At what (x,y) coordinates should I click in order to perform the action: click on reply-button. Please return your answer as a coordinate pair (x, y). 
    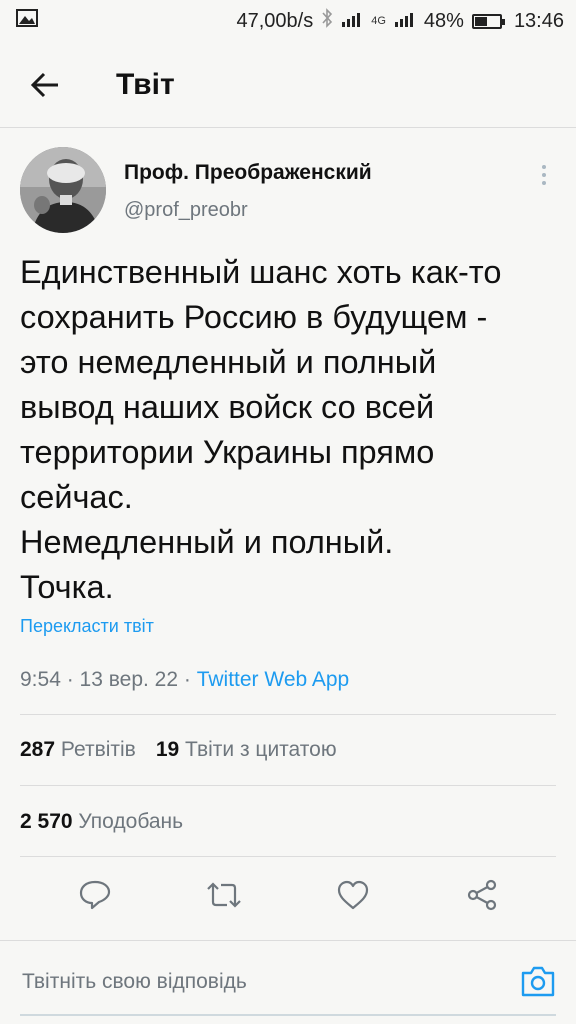
    Looking at the image, I should click on (95, 895).